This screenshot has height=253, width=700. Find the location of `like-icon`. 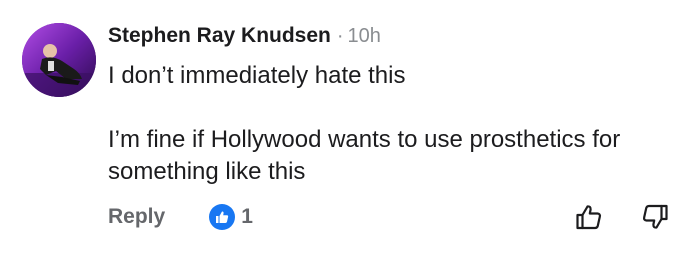

like-icon is located at coordinates (222, 217).